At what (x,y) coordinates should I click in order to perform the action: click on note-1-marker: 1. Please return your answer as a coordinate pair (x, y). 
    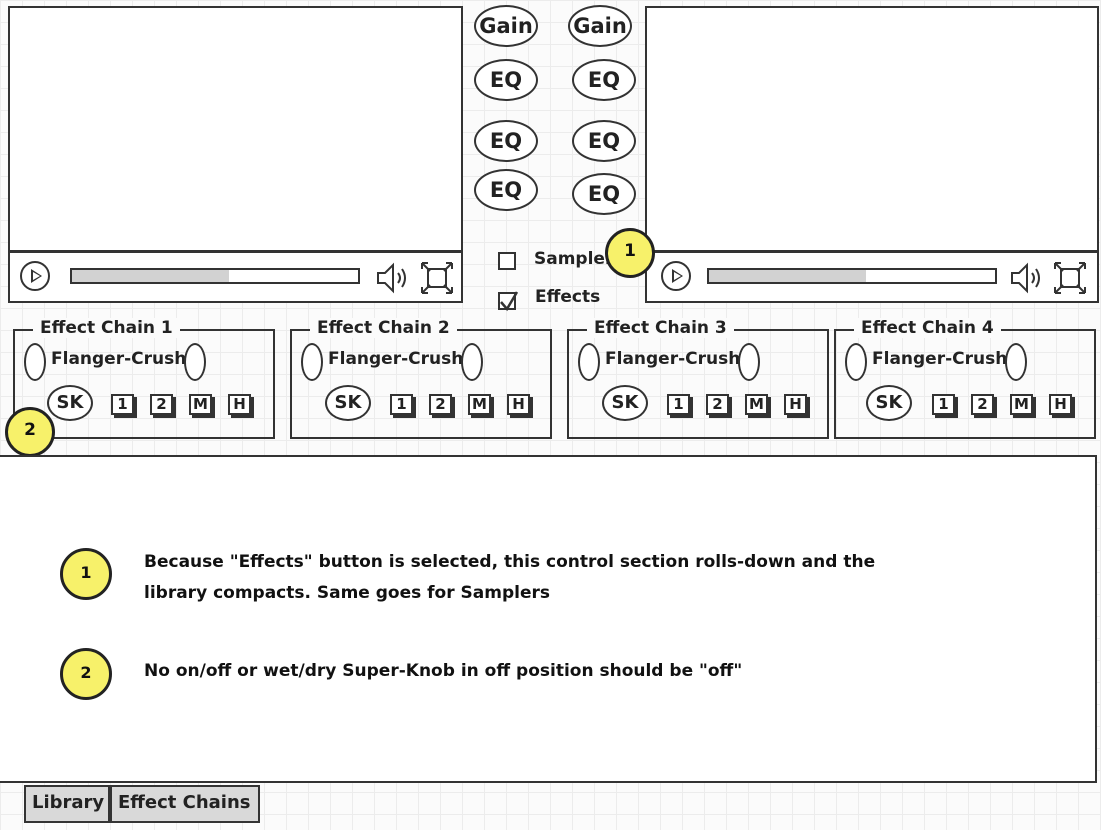
    Looking at the image, I should click on (86, 574).